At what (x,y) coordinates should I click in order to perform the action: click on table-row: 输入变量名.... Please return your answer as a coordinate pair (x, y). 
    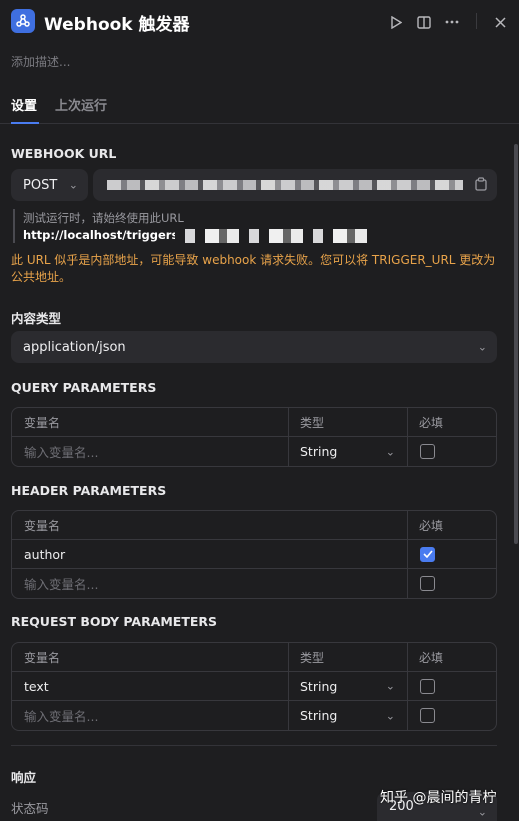
    Looking at the image, I should click on (254, 583).